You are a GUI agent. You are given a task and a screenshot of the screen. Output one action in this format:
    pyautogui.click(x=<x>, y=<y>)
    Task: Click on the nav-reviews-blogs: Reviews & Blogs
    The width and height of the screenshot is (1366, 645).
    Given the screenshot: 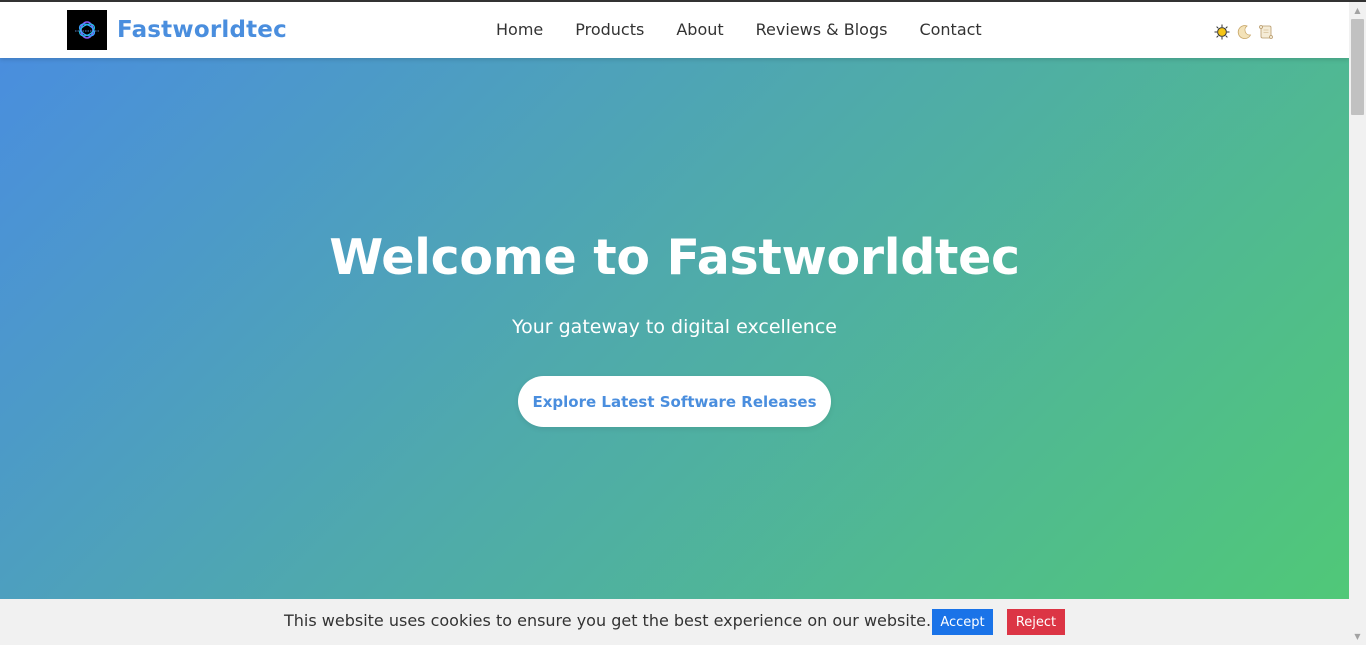 What is the action you would take?
    pyautogui.click(x=822, y=30)
    